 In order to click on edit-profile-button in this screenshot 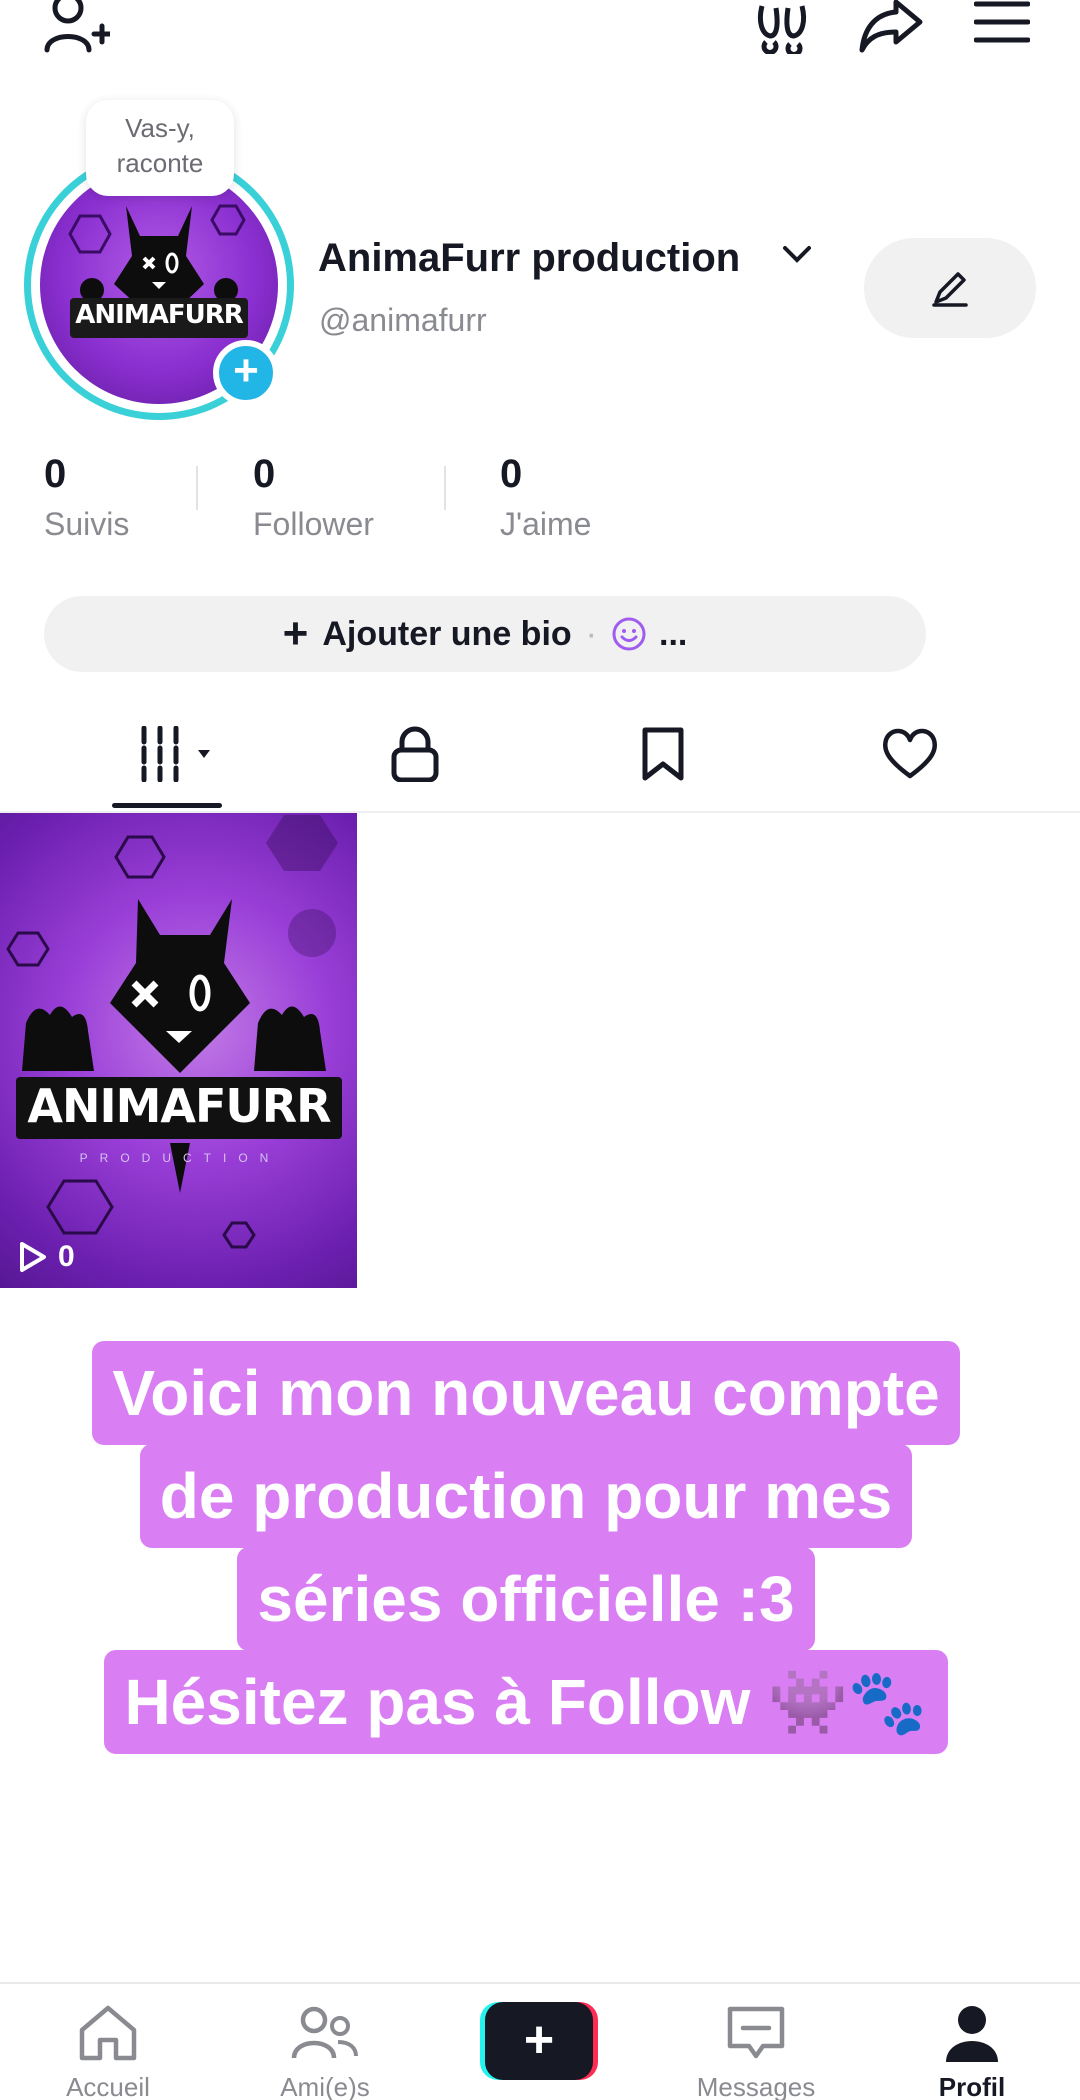, I will do `click(950, 288)`.